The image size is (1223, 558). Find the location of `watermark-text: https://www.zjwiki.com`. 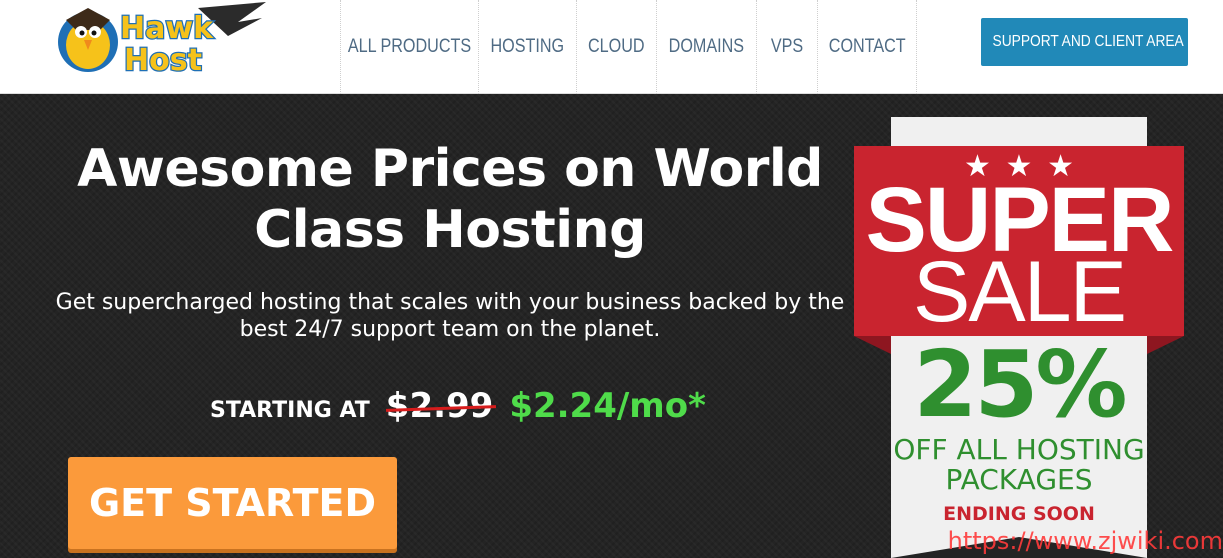

watermark-text: https://www.zjwiki.com is located at coordinates (1085, 541).